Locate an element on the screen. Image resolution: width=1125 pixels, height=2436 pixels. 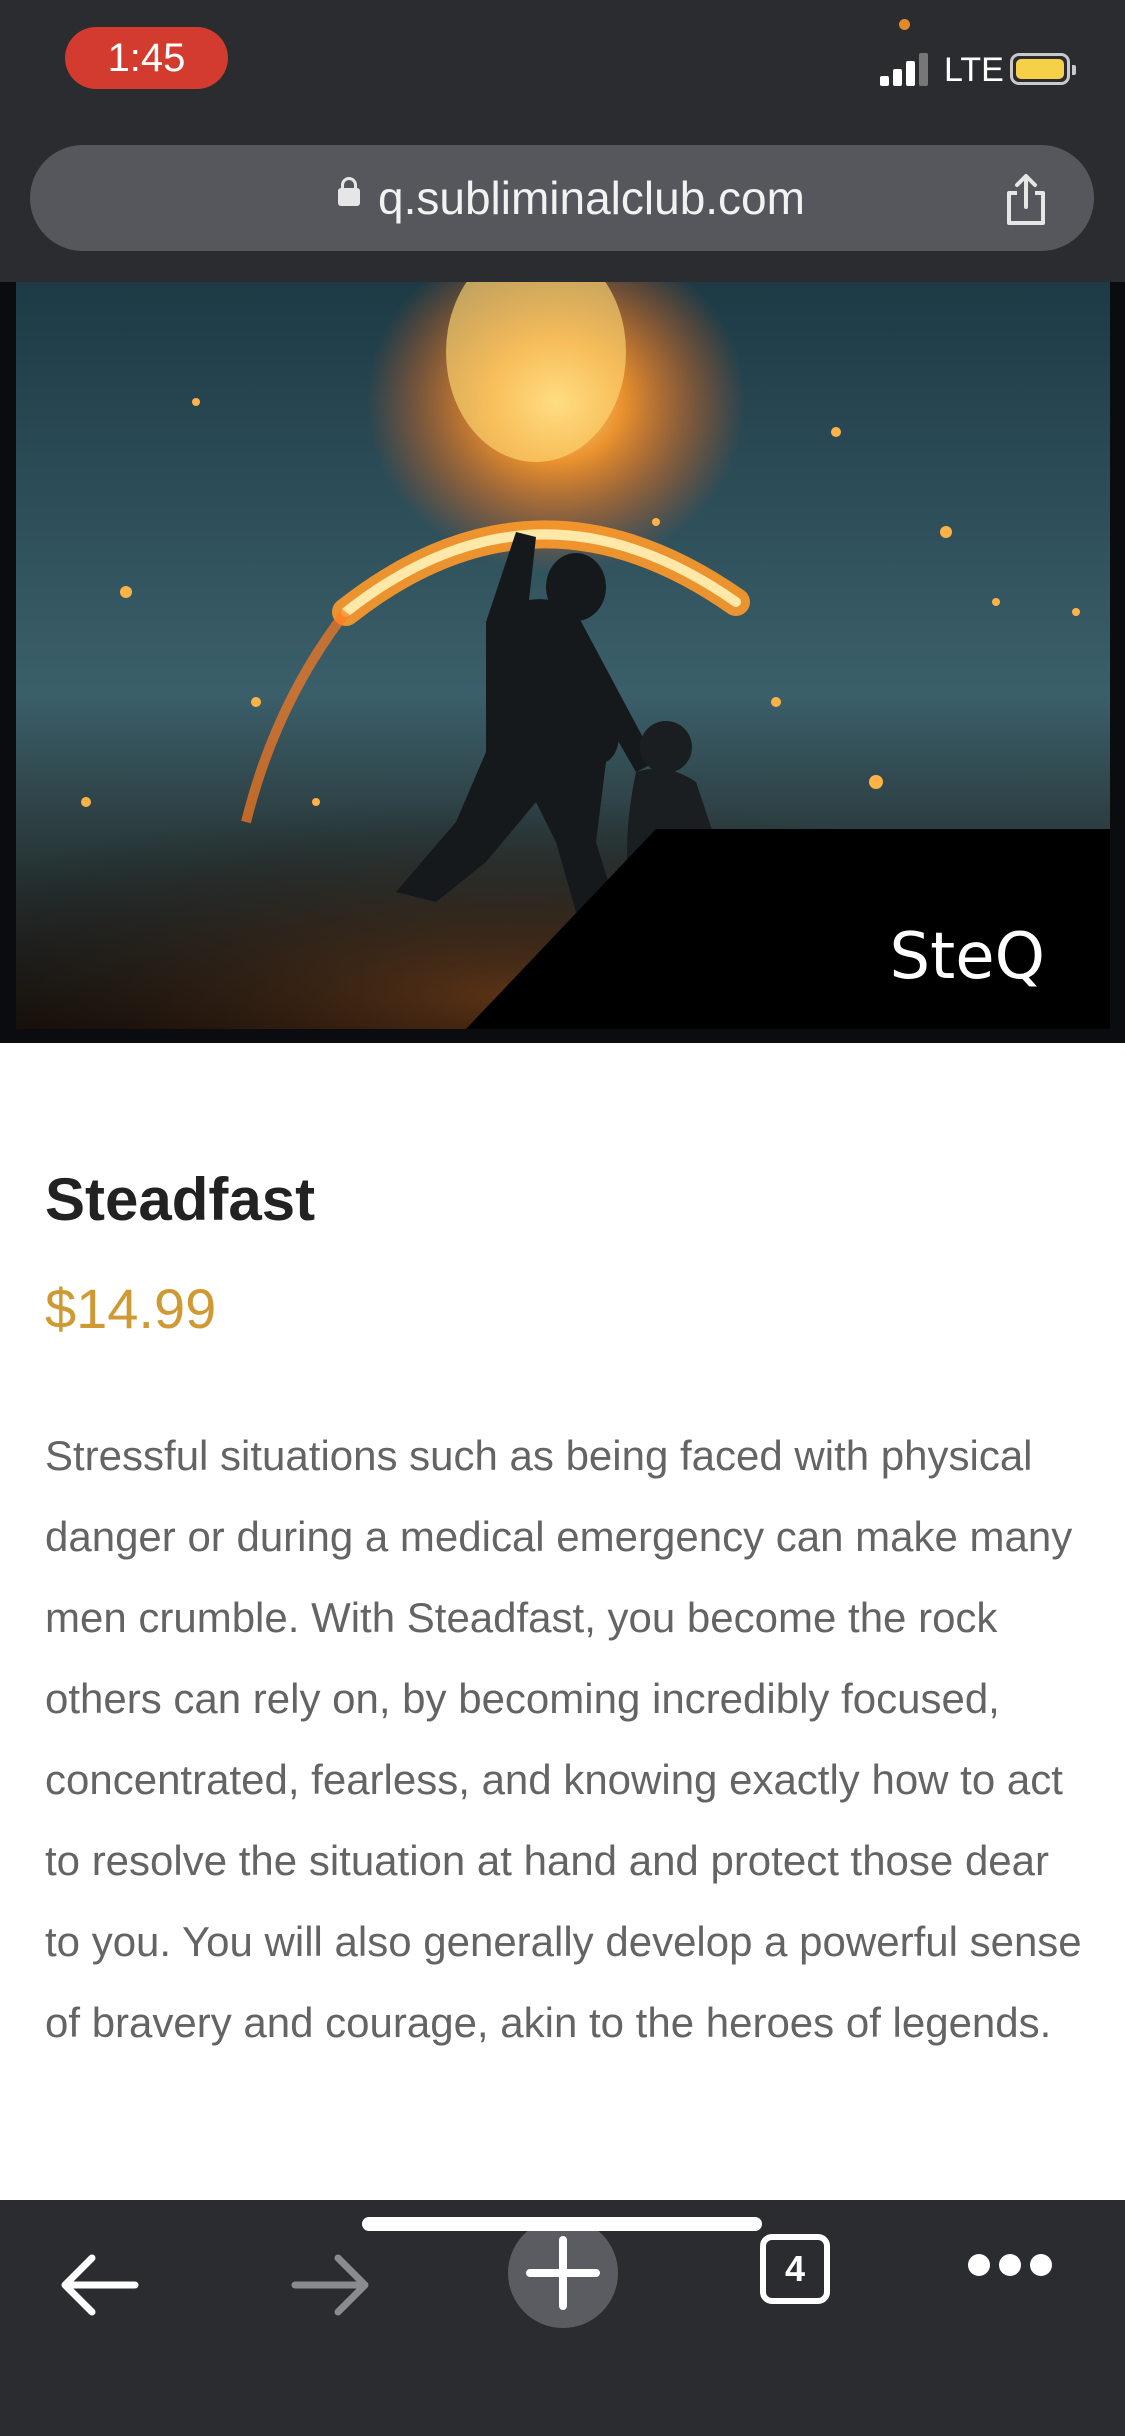
more-icon is located at coordinates (1010, 2265).